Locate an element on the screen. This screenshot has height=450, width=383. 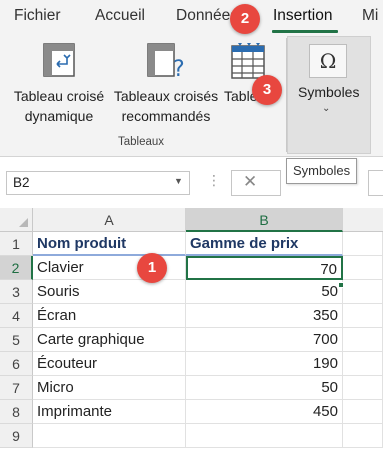
recommended-label-line1: Tableaux croisés is located at coordinates (166, 96).